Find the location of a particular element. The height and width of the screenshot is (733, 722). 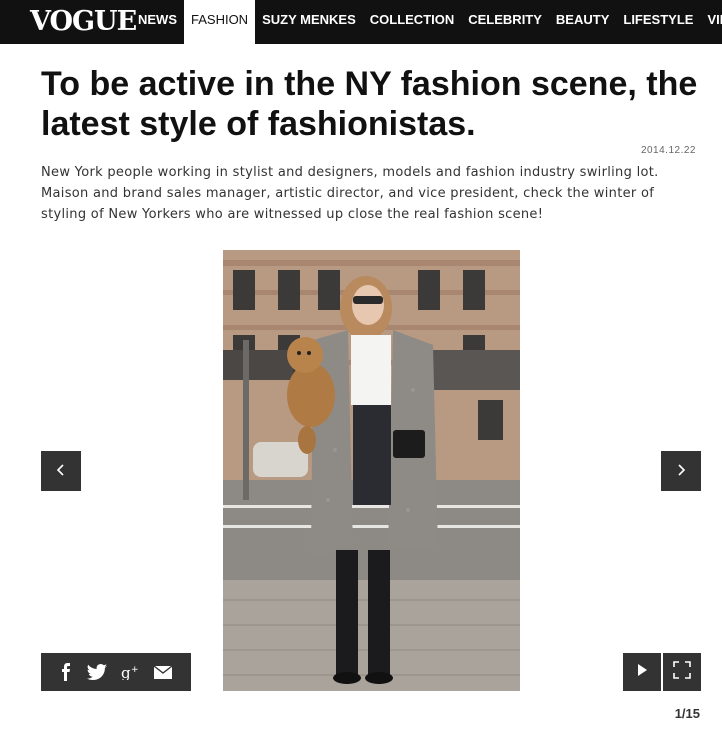

gallery-next-button is located at coordinates (681, 471).